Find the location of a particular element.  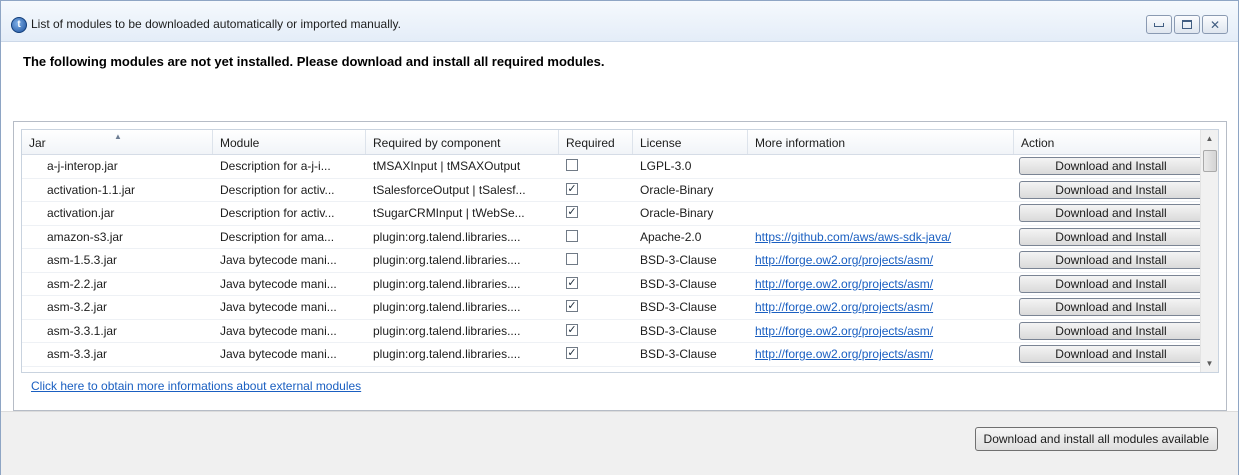

minimize-button is located at coordinates (1159, 24).